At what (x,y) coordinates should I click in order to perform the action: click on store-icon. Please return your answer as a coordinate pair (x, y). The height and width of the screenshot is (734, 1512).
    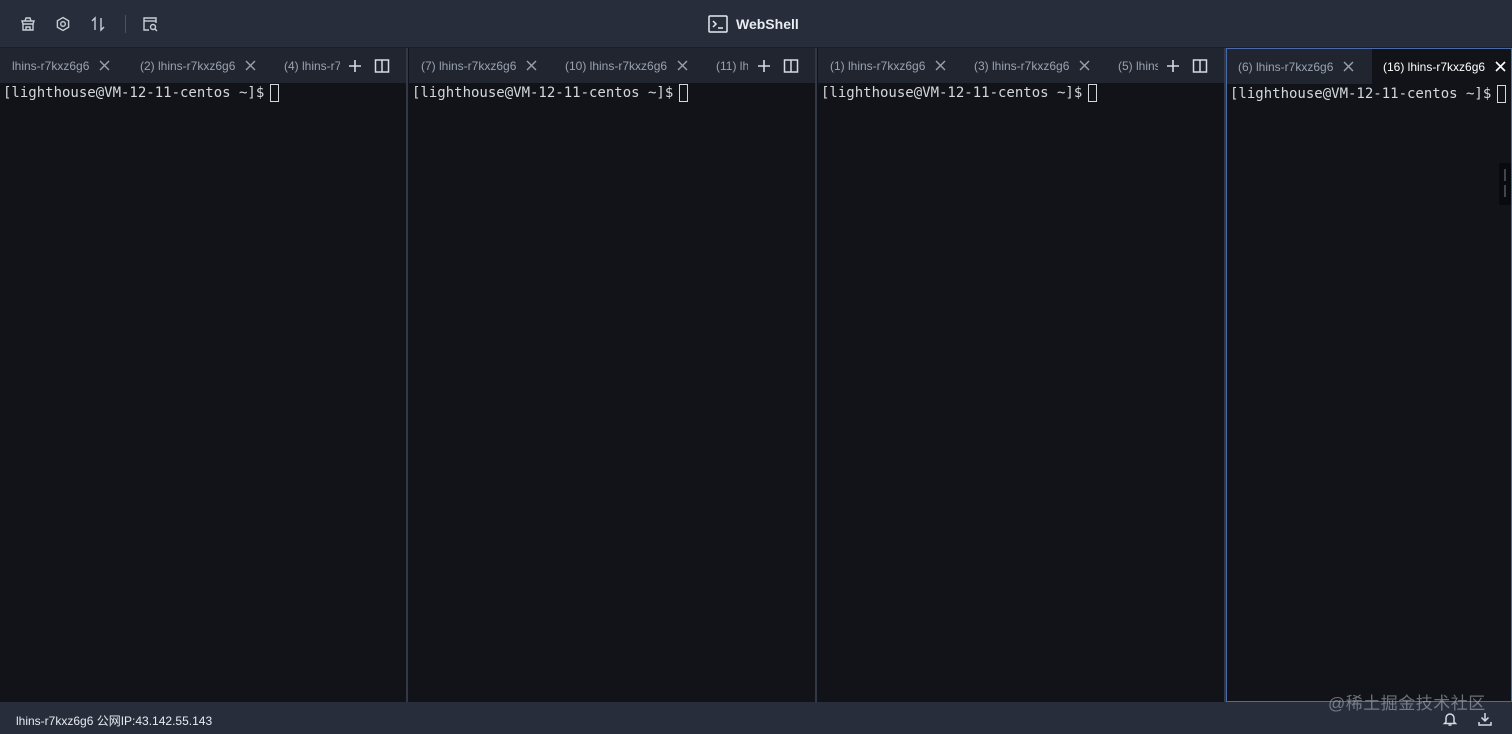
    Looking at the image, I should click on (28, 24).